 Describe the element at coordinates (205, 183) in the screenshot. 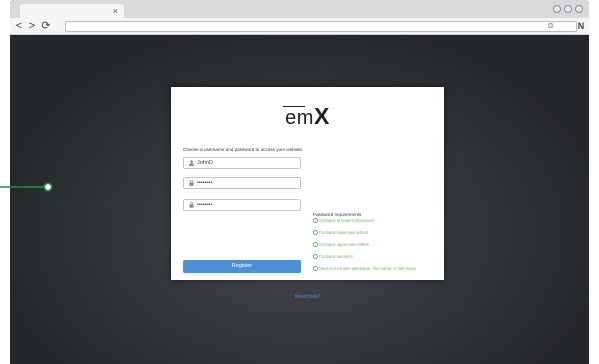

I see `password-value: ••••••••` at that location.